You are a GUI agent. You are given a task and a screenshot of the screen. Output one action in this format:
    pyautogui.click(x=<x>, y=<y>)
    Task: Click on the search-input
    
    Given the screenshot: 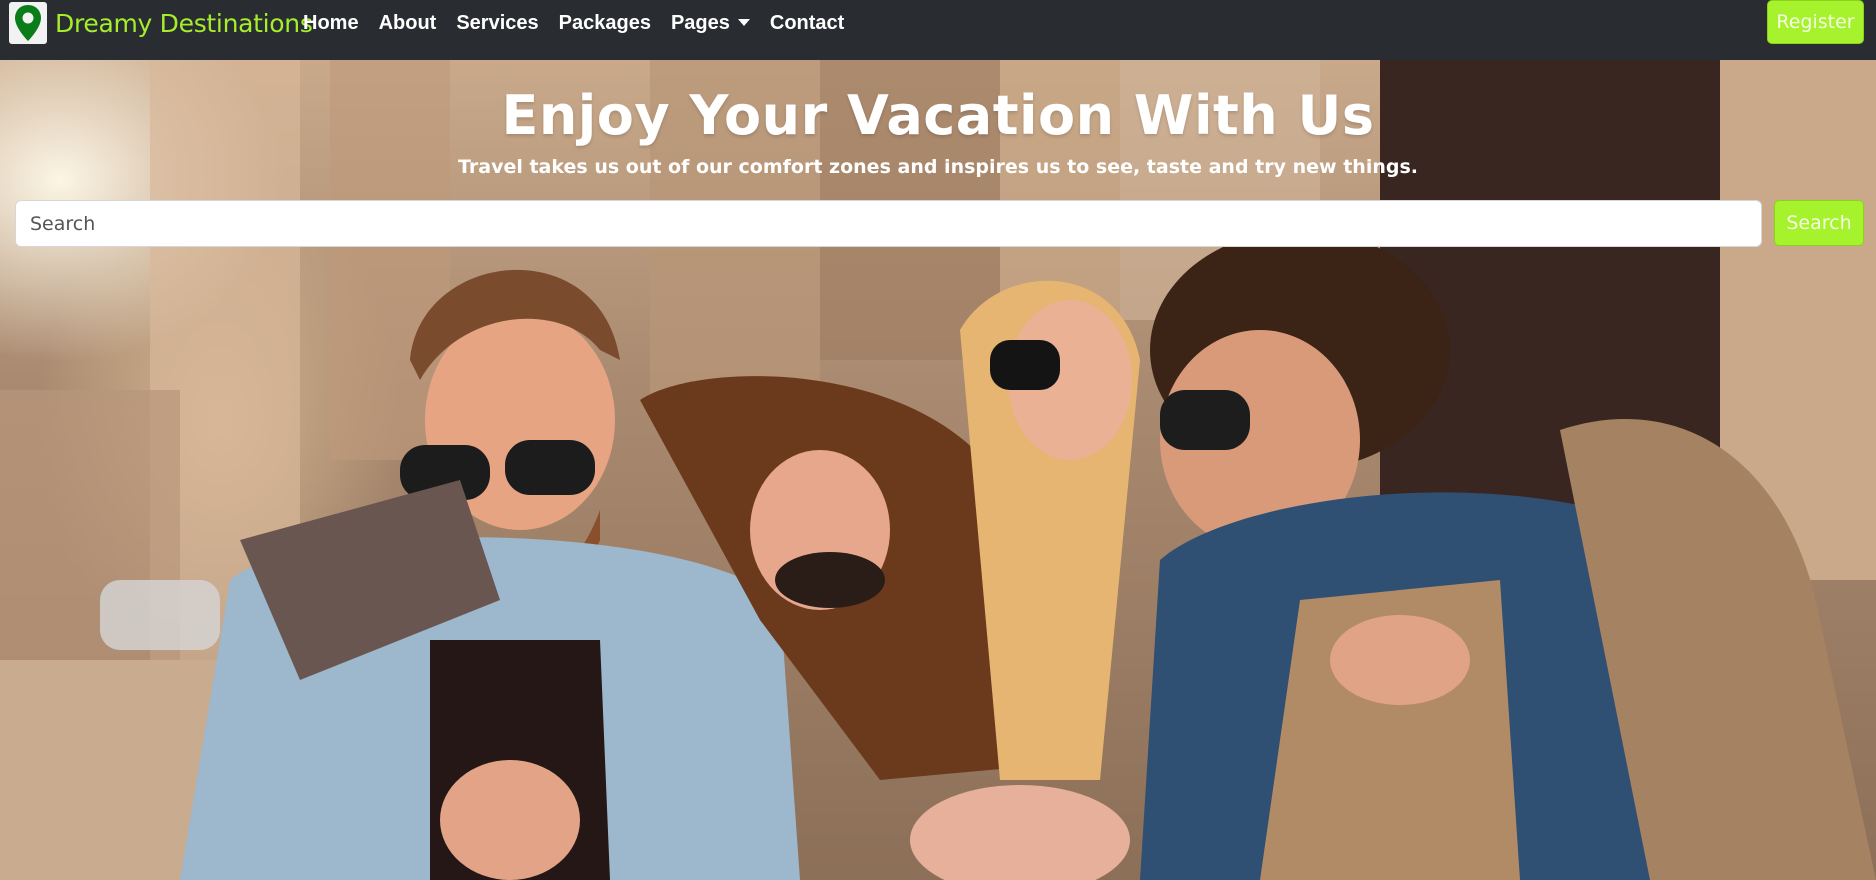 What is the action you would take?
    pyautogui.click(x=888, y=223)
    